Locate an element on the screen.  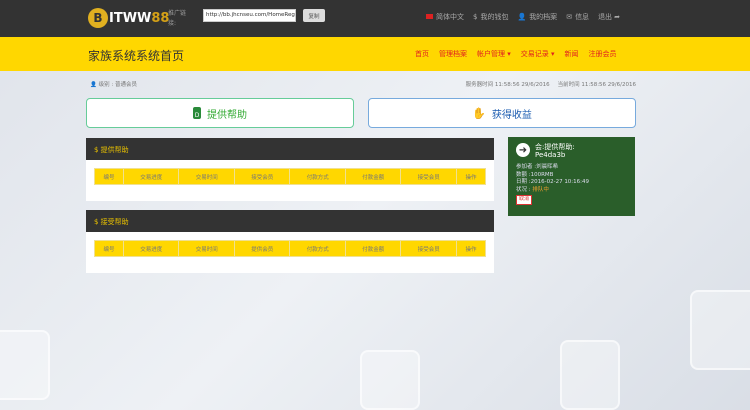
column-header: 提供会员 is located at coordinates (262, 248).